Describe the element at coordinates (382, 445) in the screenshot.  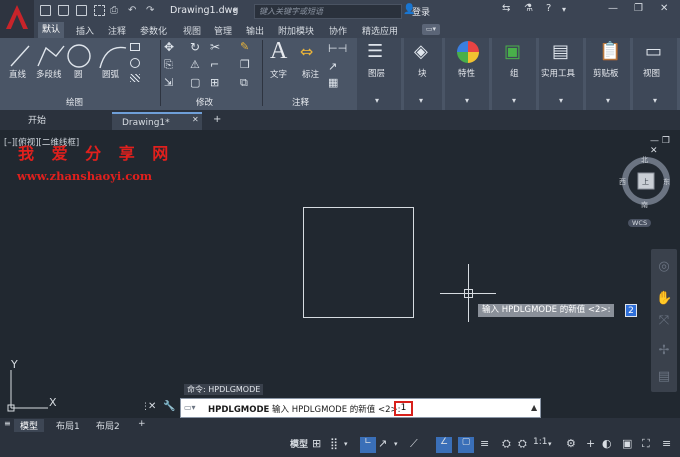
I see `polar-icon: ↗` at that location.